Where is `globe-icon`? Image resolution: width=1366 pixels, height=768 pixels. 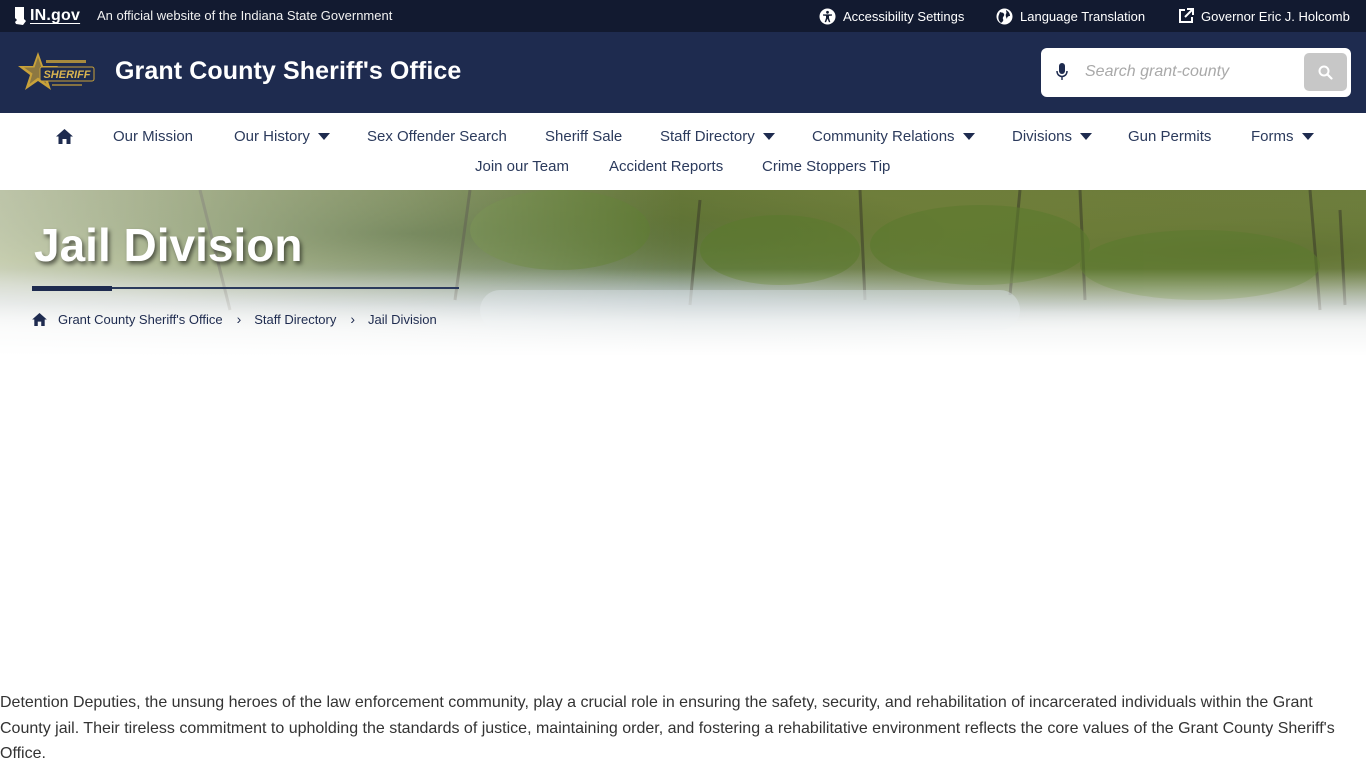
globe-icon is located at coordinates (1004, 16).